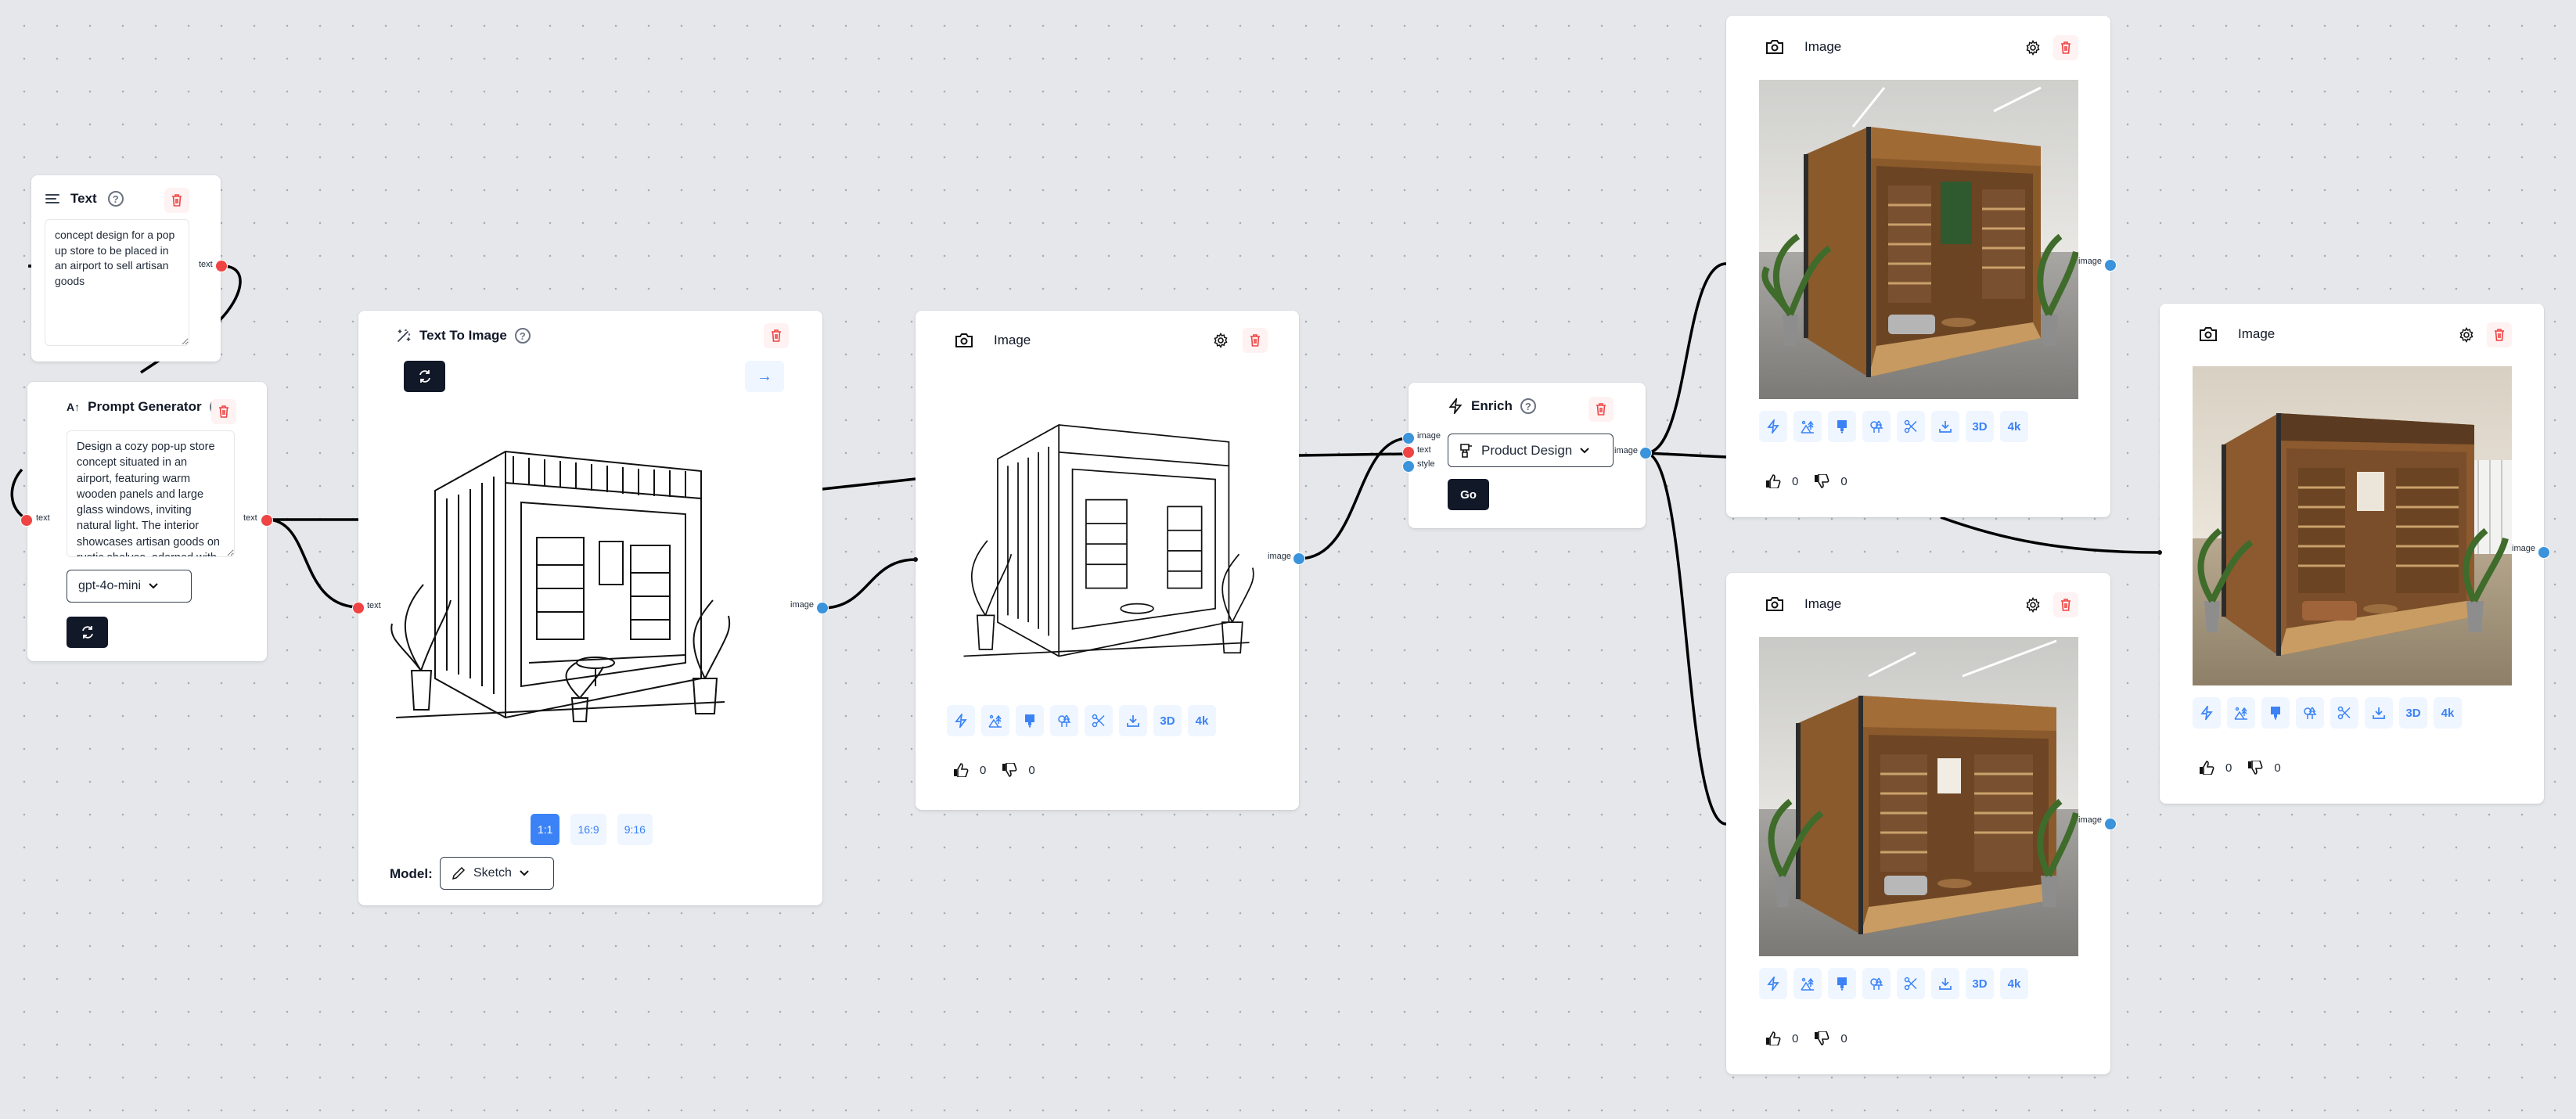 The width and height of the screenshot is (2576, 1119). Describe the element at coordinates (869, 584) in the screenshot. I see `edge-tti-to-image` at that location.